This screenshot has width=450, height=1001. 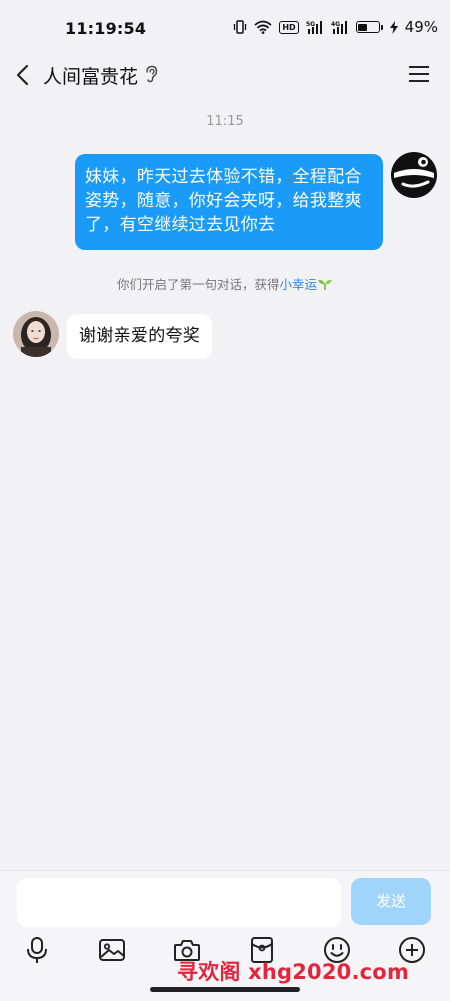 I want to click on avatar-photo, so click(x=36, y=334).